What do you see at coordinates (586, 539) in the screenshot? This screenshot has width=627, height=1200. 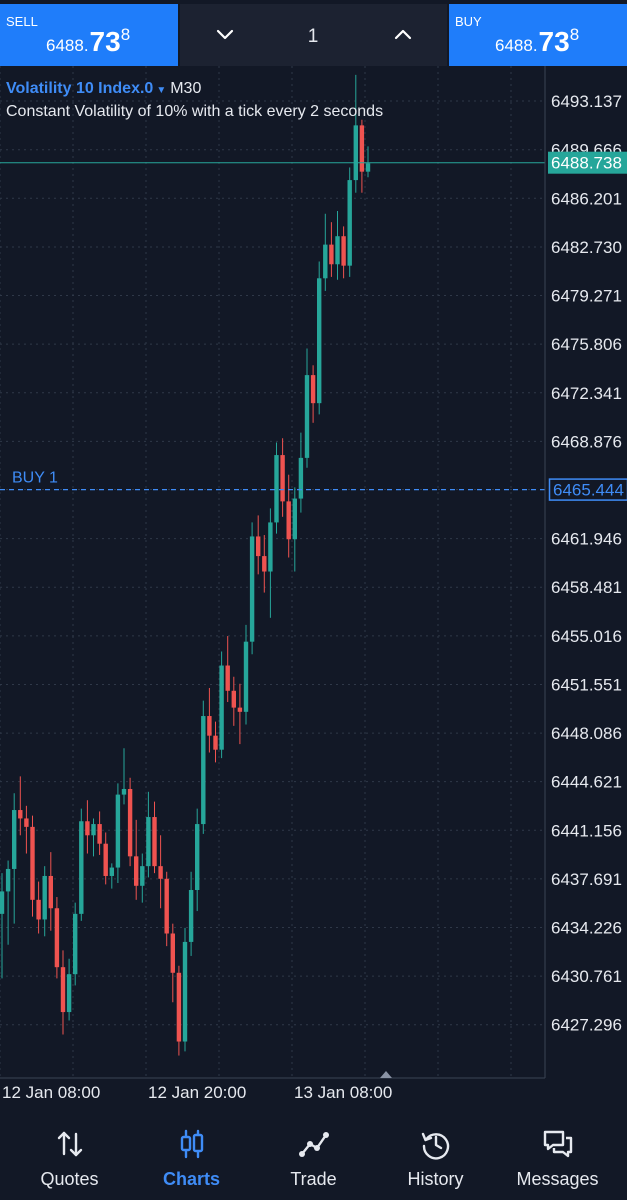 I see `price-axis-label: 6461.946` at bounding box center [586, 539].